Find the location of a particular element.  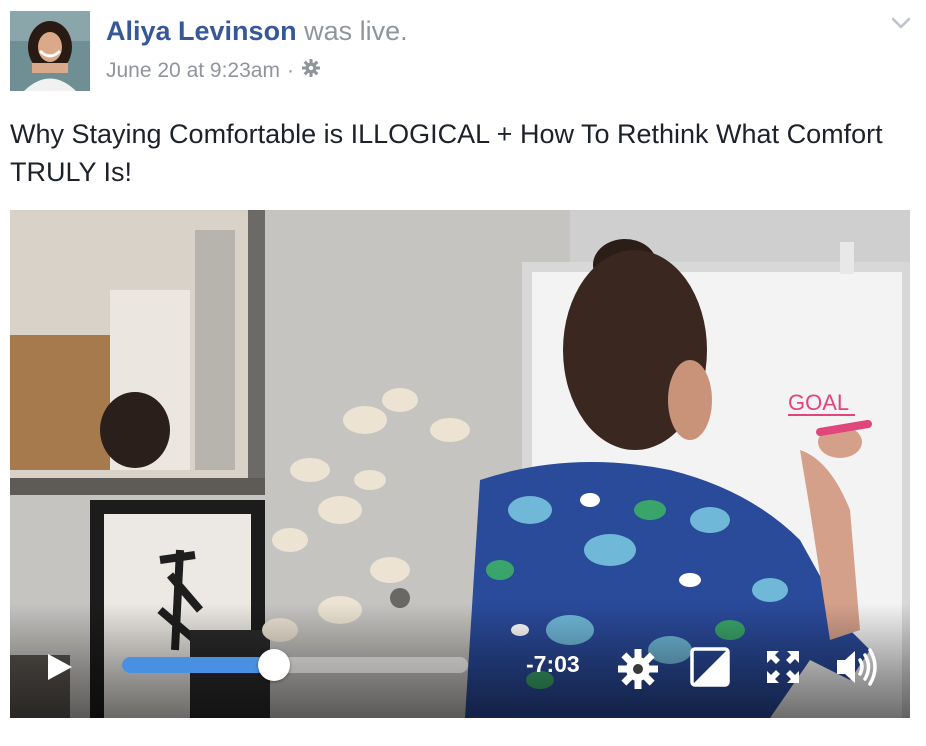

progress-fill is located at coordinates (198, 665).